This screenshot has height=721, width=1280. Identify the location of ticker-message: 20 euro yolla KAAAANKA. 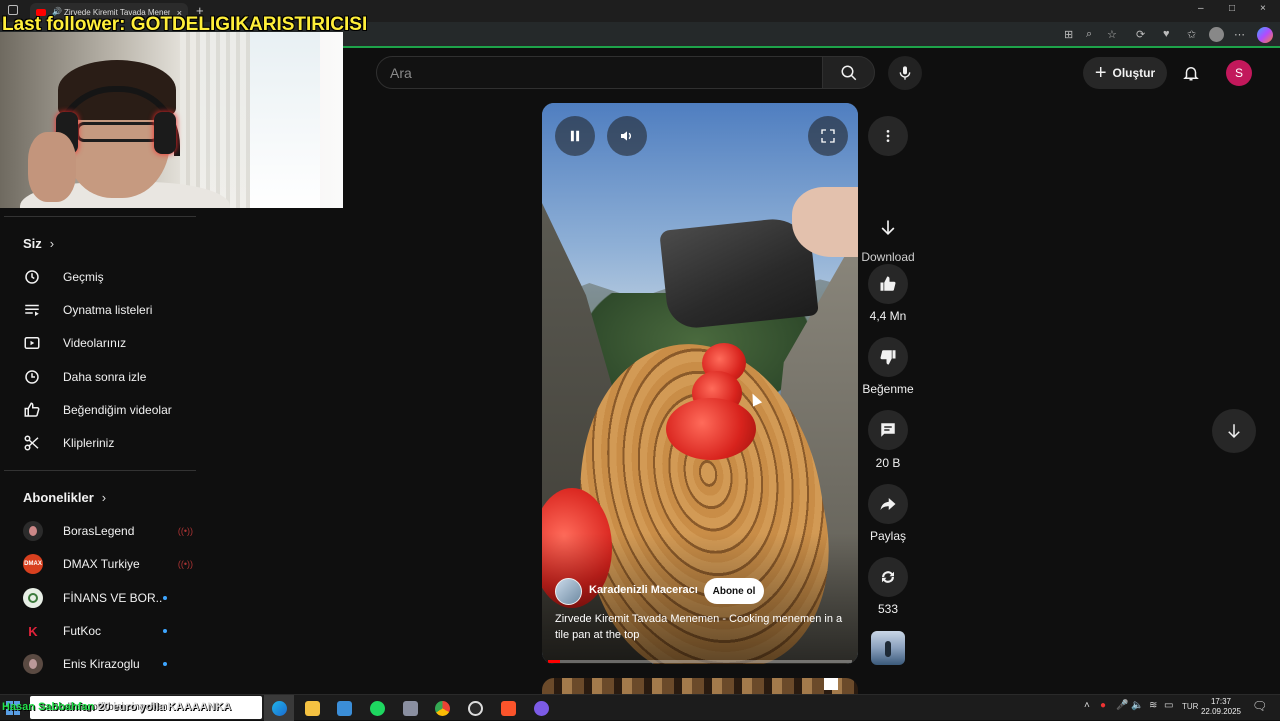
(163, 707).